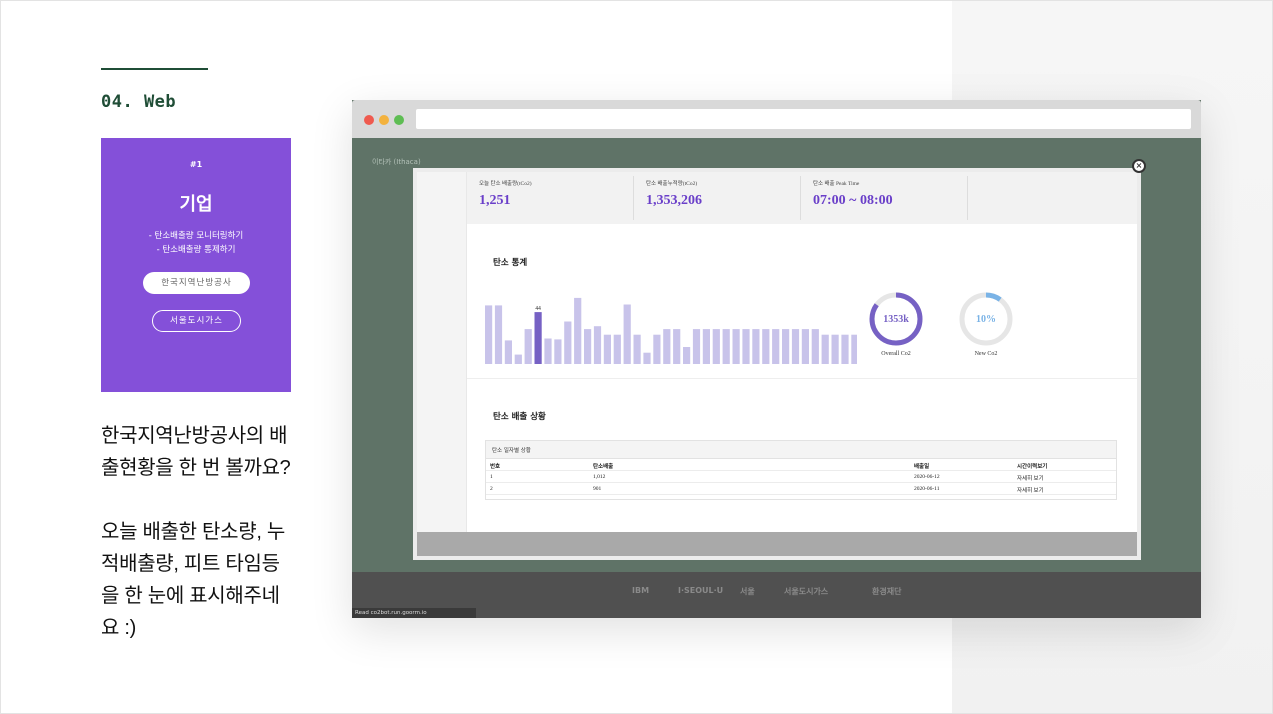  What do you see at coordinates (776, 595) in the screenshot?
I see `page-footer-logos: IBM I·SEOUL·U 서울 서울도시가스 환경재단` at bounding box center [776, 595].